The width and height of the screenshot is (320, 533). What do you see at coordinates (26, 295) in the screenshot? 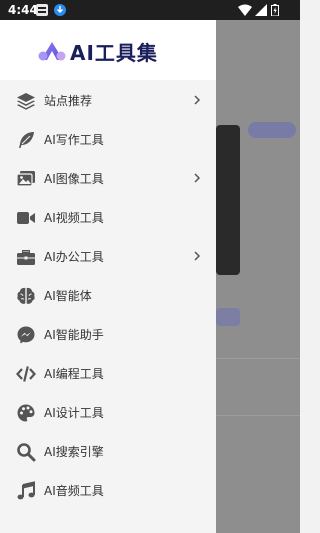
I see `brain-icon` at bounding box center [26, 295].